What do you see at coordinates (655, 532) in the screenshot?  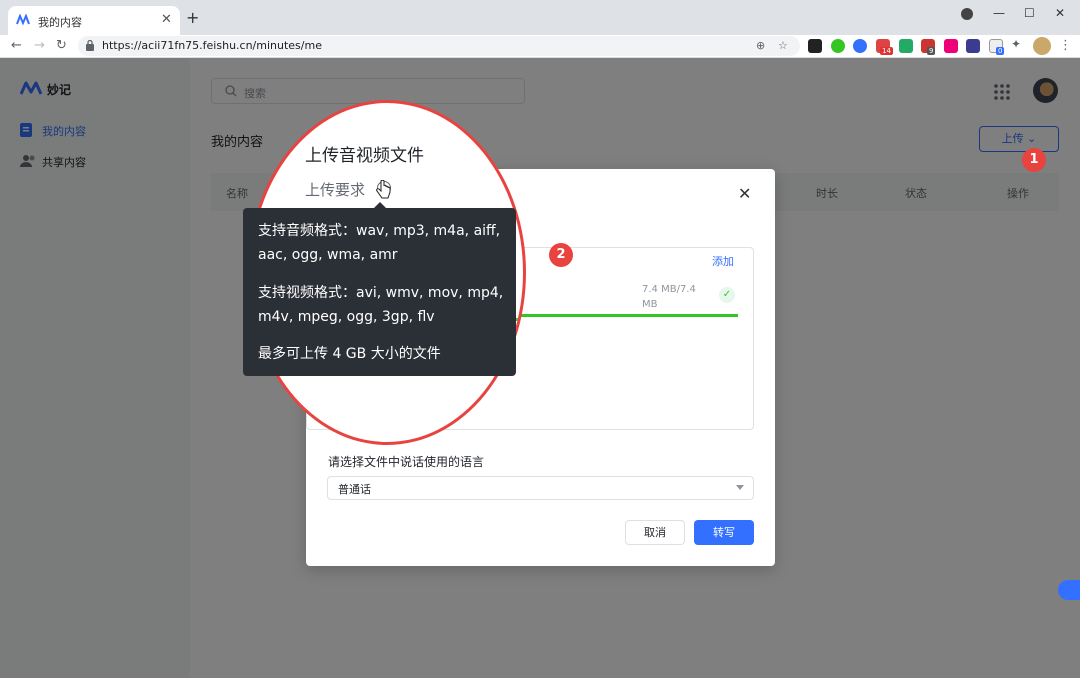 I see `cancel-button: 取消` at bounding box center [655, 532].